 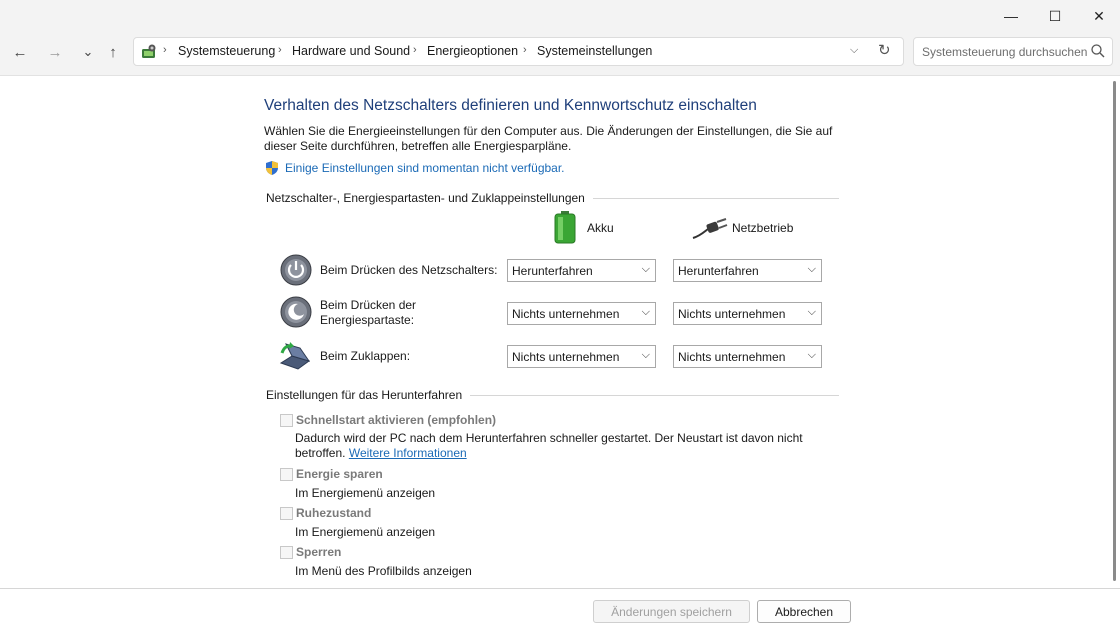 I want to click on recent-locations-button: ⌄, so click(x=88, y=52).